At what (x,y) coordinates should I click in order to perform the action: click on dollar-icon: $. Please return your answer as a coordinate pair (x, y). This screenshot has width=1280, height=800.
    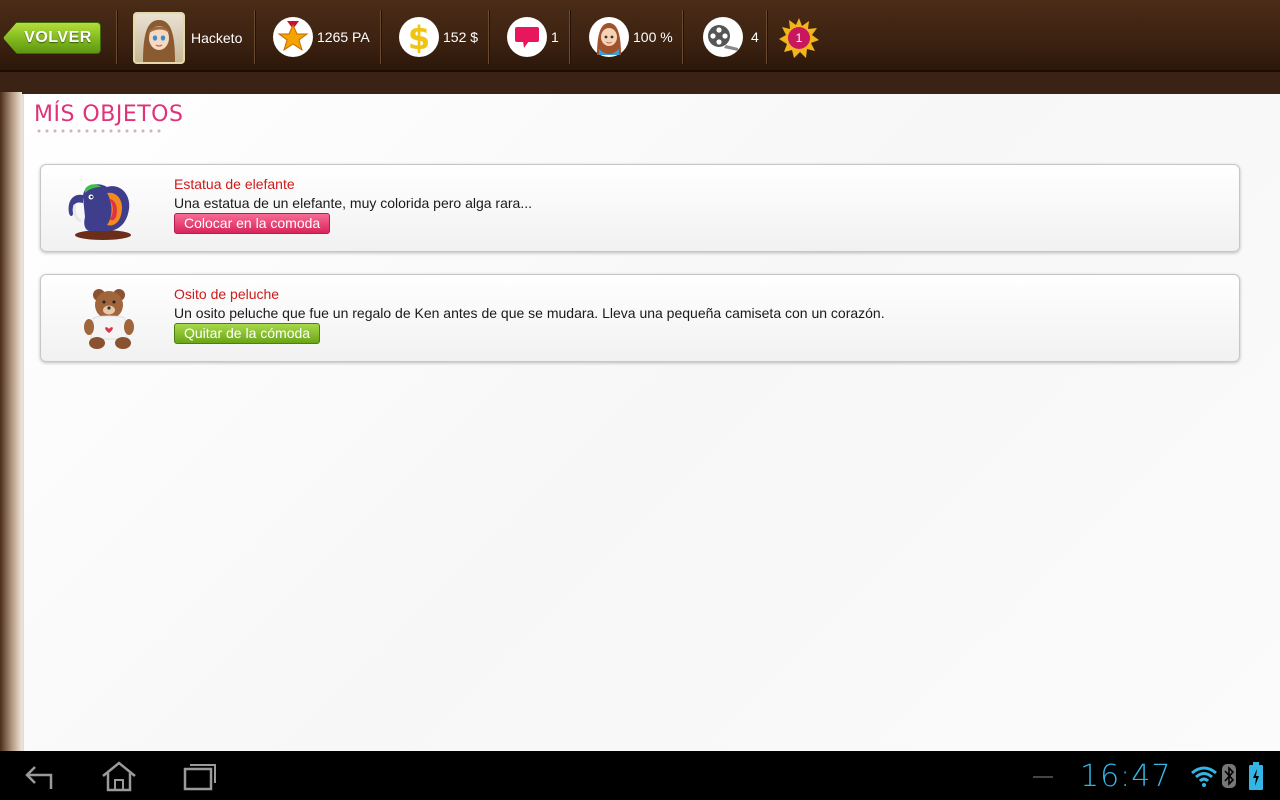
    Looking at the image, I should click on (419, 37).